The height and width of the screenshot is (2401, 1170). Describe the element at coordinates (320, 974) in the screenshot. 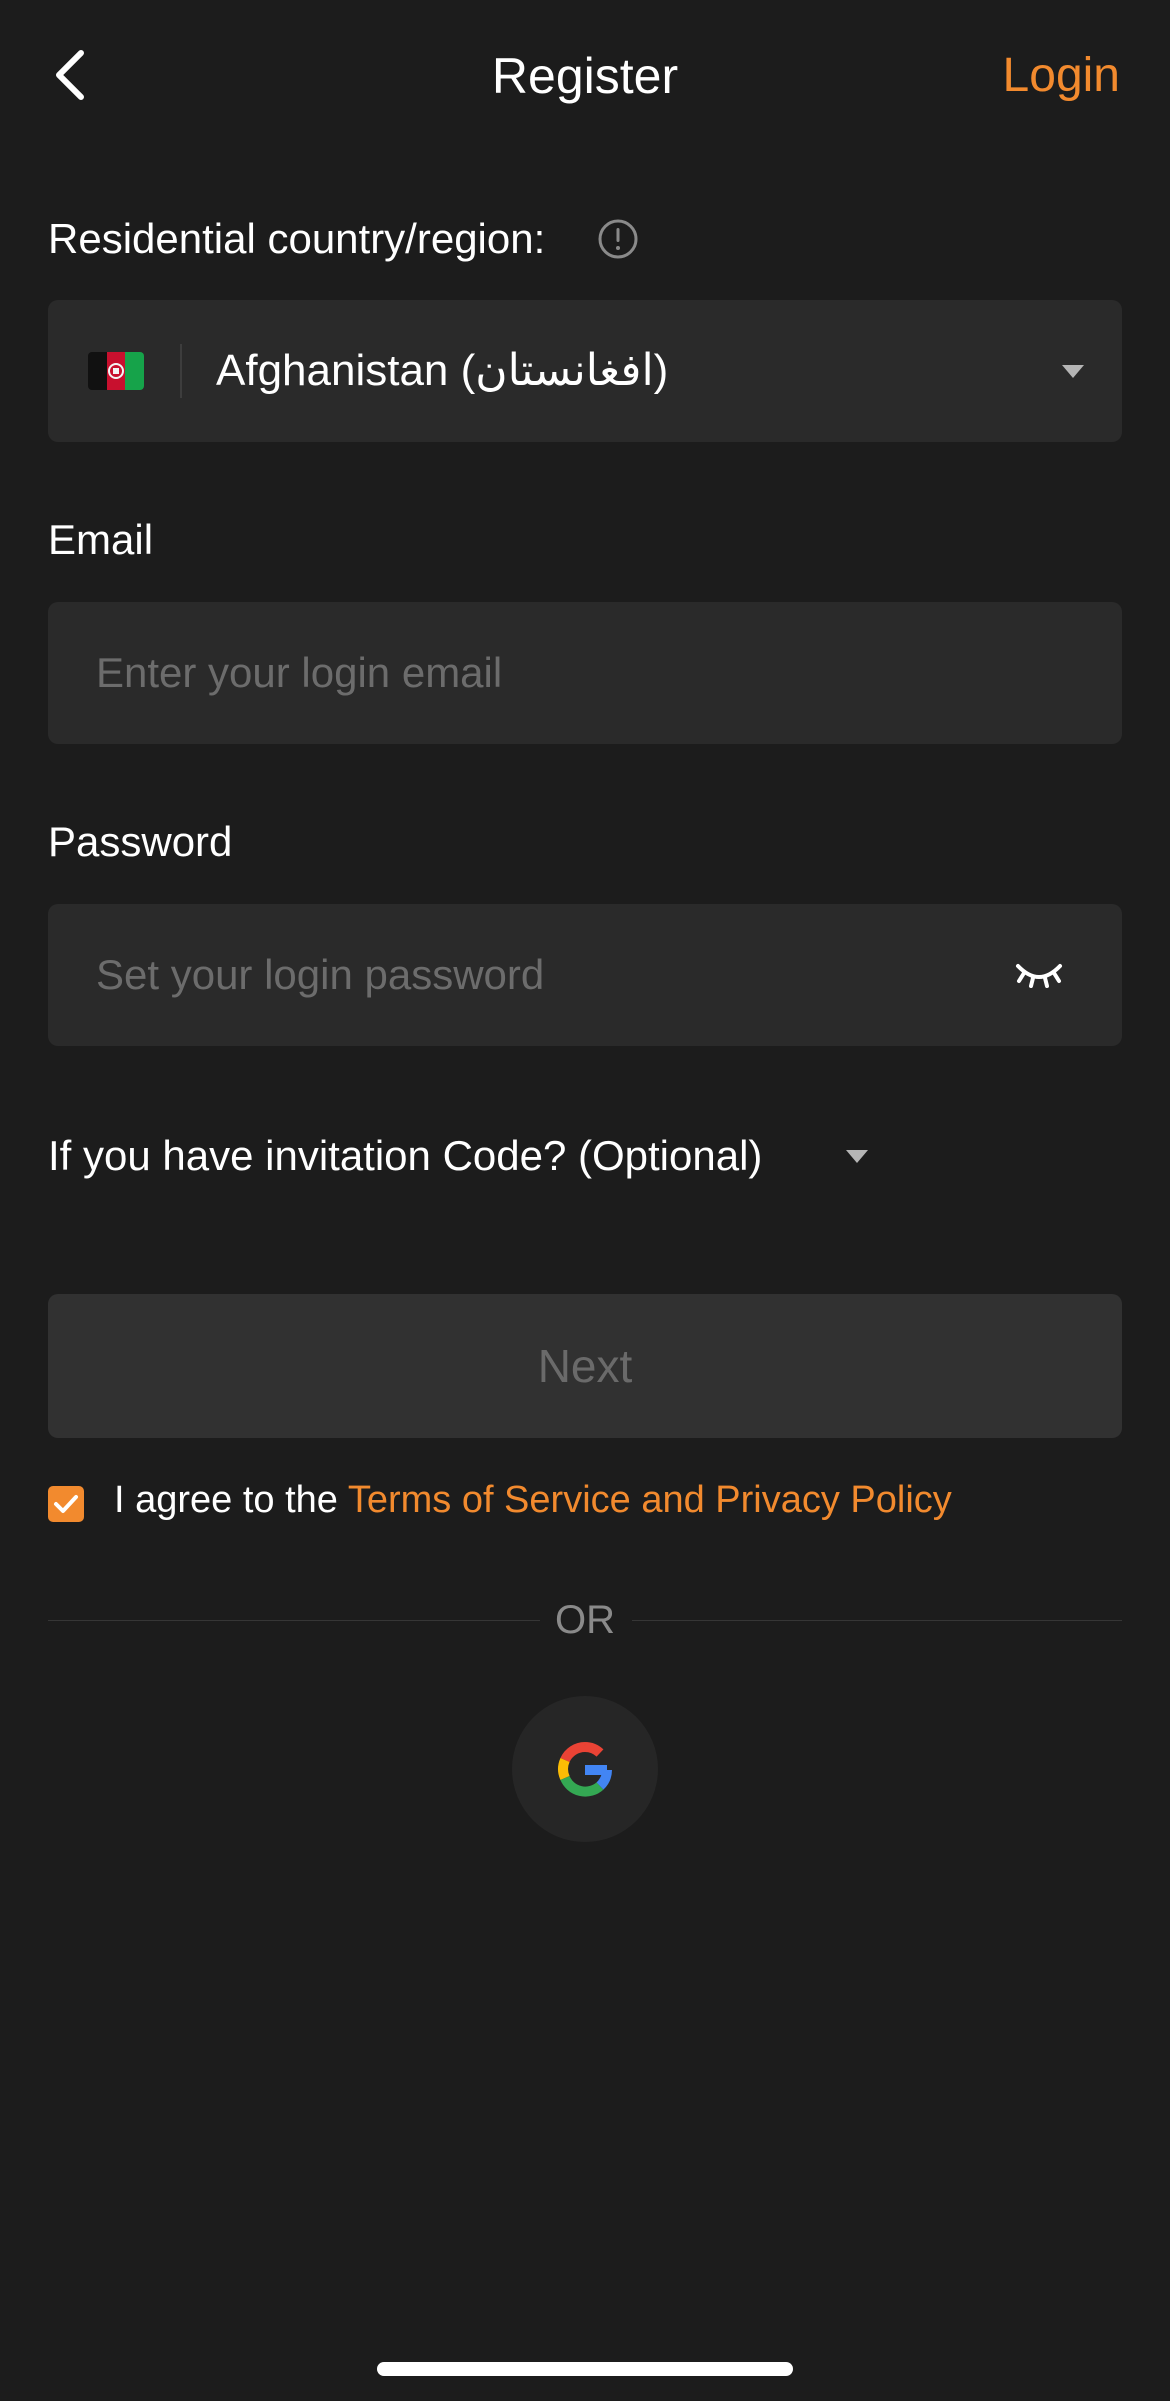

I see `password-placeholder: Set your login password` at that location.